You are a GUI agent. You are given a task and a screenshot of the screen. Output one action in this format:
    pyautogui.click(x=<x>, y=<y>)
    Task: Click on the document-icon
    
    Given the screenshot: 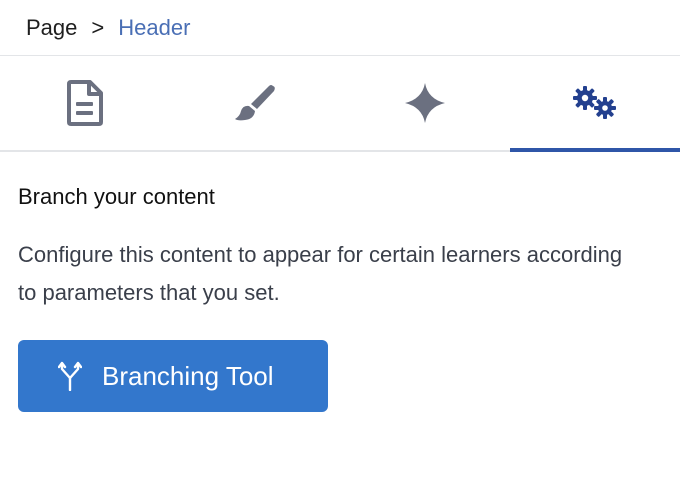 What is the action you would take?
    pyautogui.click(x=85, y=103)
    